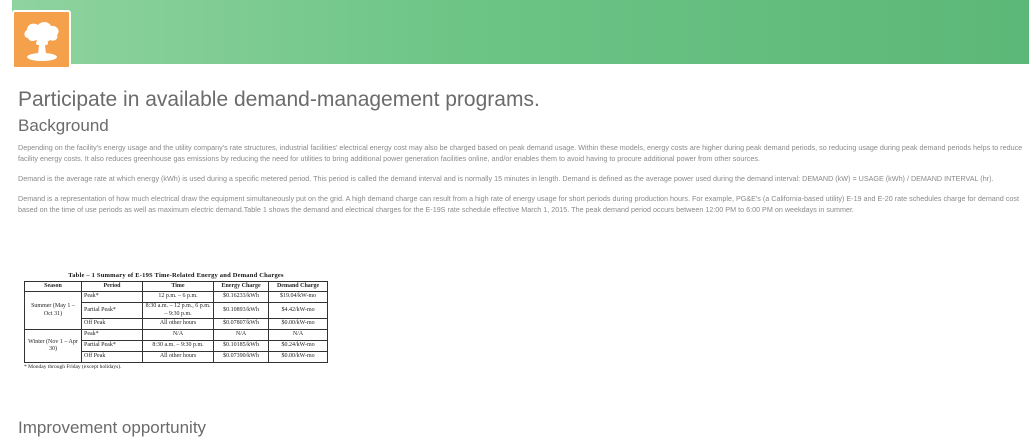 The height and width of the screenshot is (438, 1029). What do you see at coordinates (241, 297) in the screenshot?
I see `energy-charge-cell: $0.16233/kWh` at bounding box center [241, 297].